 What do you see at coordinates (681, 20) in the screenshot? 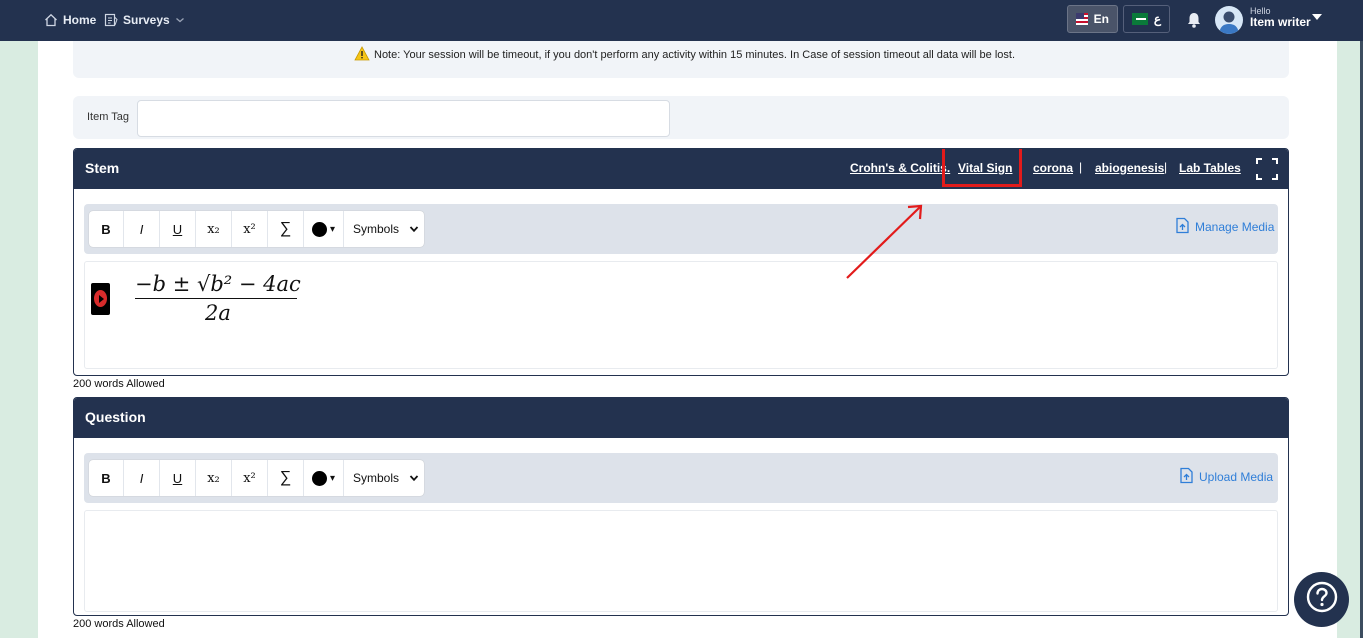
I see `top-navbar: Home Surveys En ع Hello Item writer` at bounding box center [681, 20].